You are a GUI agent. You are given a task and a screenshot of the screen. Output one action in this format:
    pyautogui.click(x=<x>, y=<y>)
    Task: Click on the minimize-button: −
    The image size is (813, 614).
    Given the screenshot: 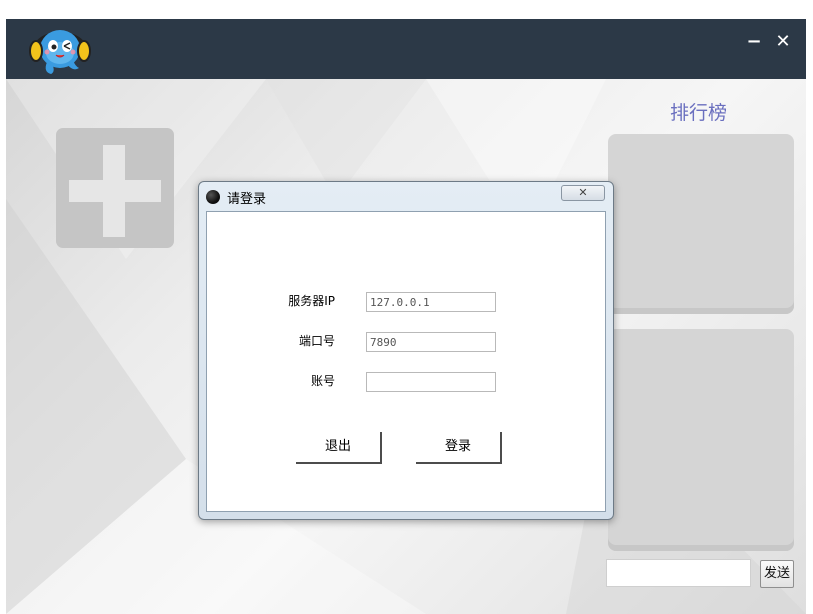 What is the action you would take?
    pyautogui.click(x=754, y=42)
    